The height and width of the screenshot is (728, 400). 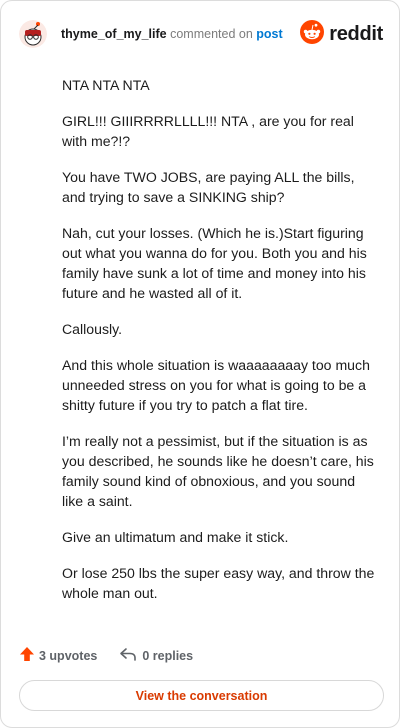 I want to click on reddit-logo-icon, so click(x=312, y=34).